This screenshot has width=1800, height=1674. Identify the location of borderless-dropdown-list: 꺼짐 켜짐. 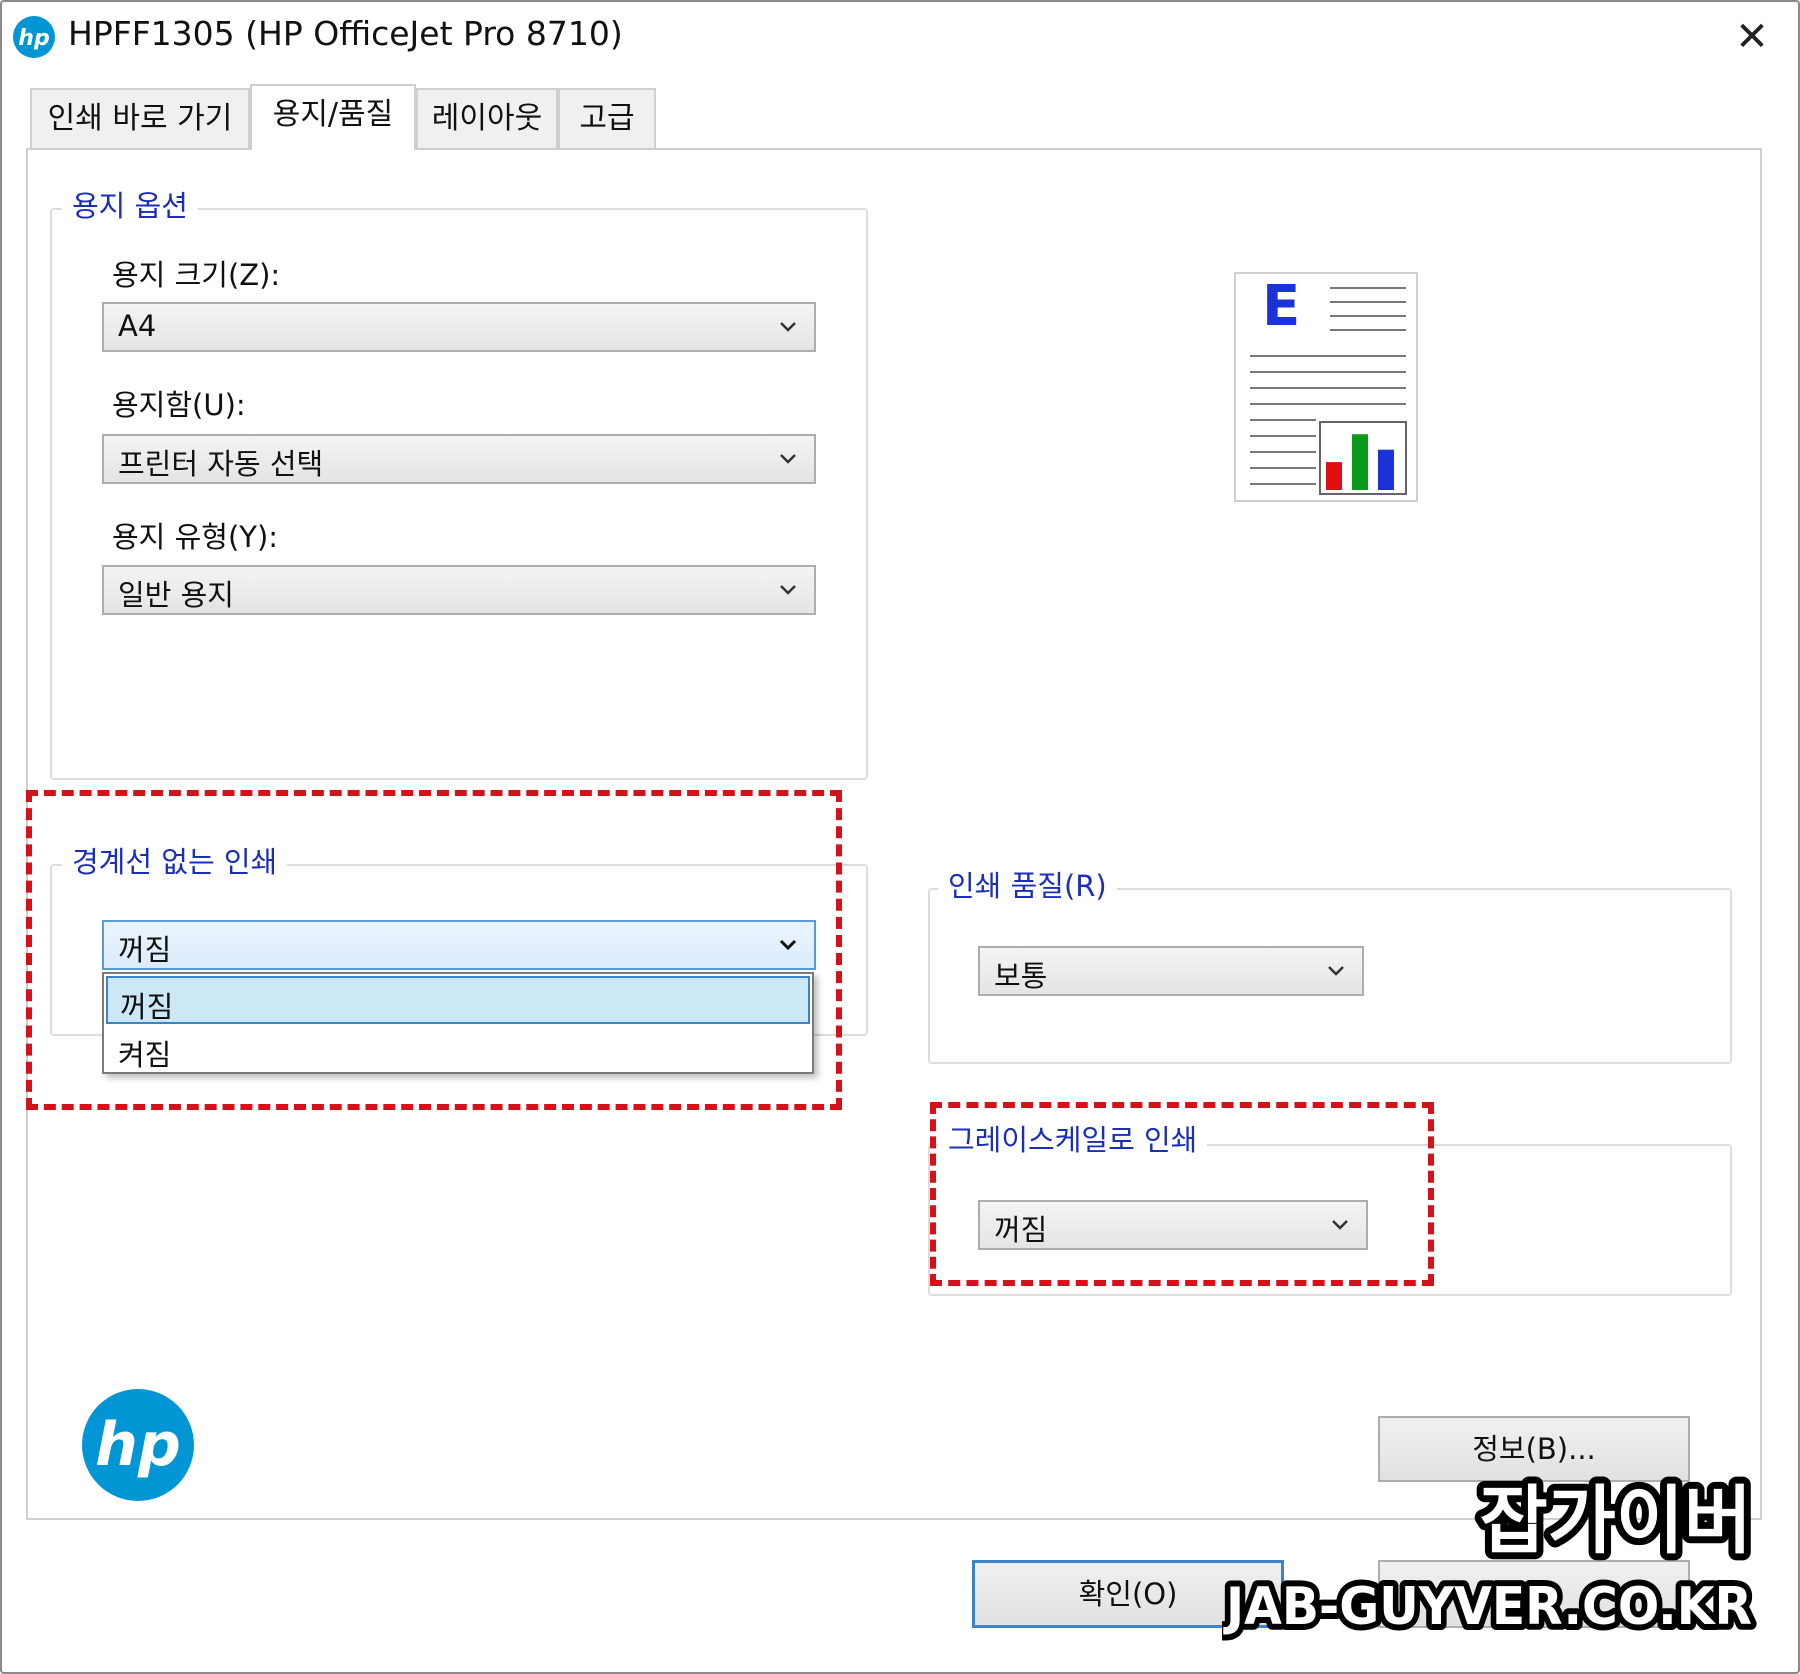
(458, 1023).